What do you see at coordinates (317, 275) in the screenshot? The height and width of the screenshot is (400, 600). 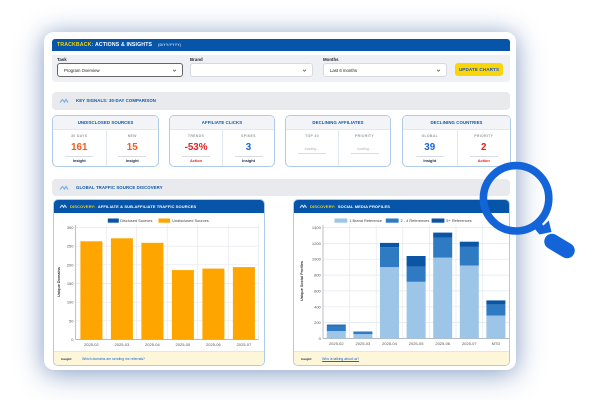 I see `svg-text: 800` at bounding box center [317, 275].